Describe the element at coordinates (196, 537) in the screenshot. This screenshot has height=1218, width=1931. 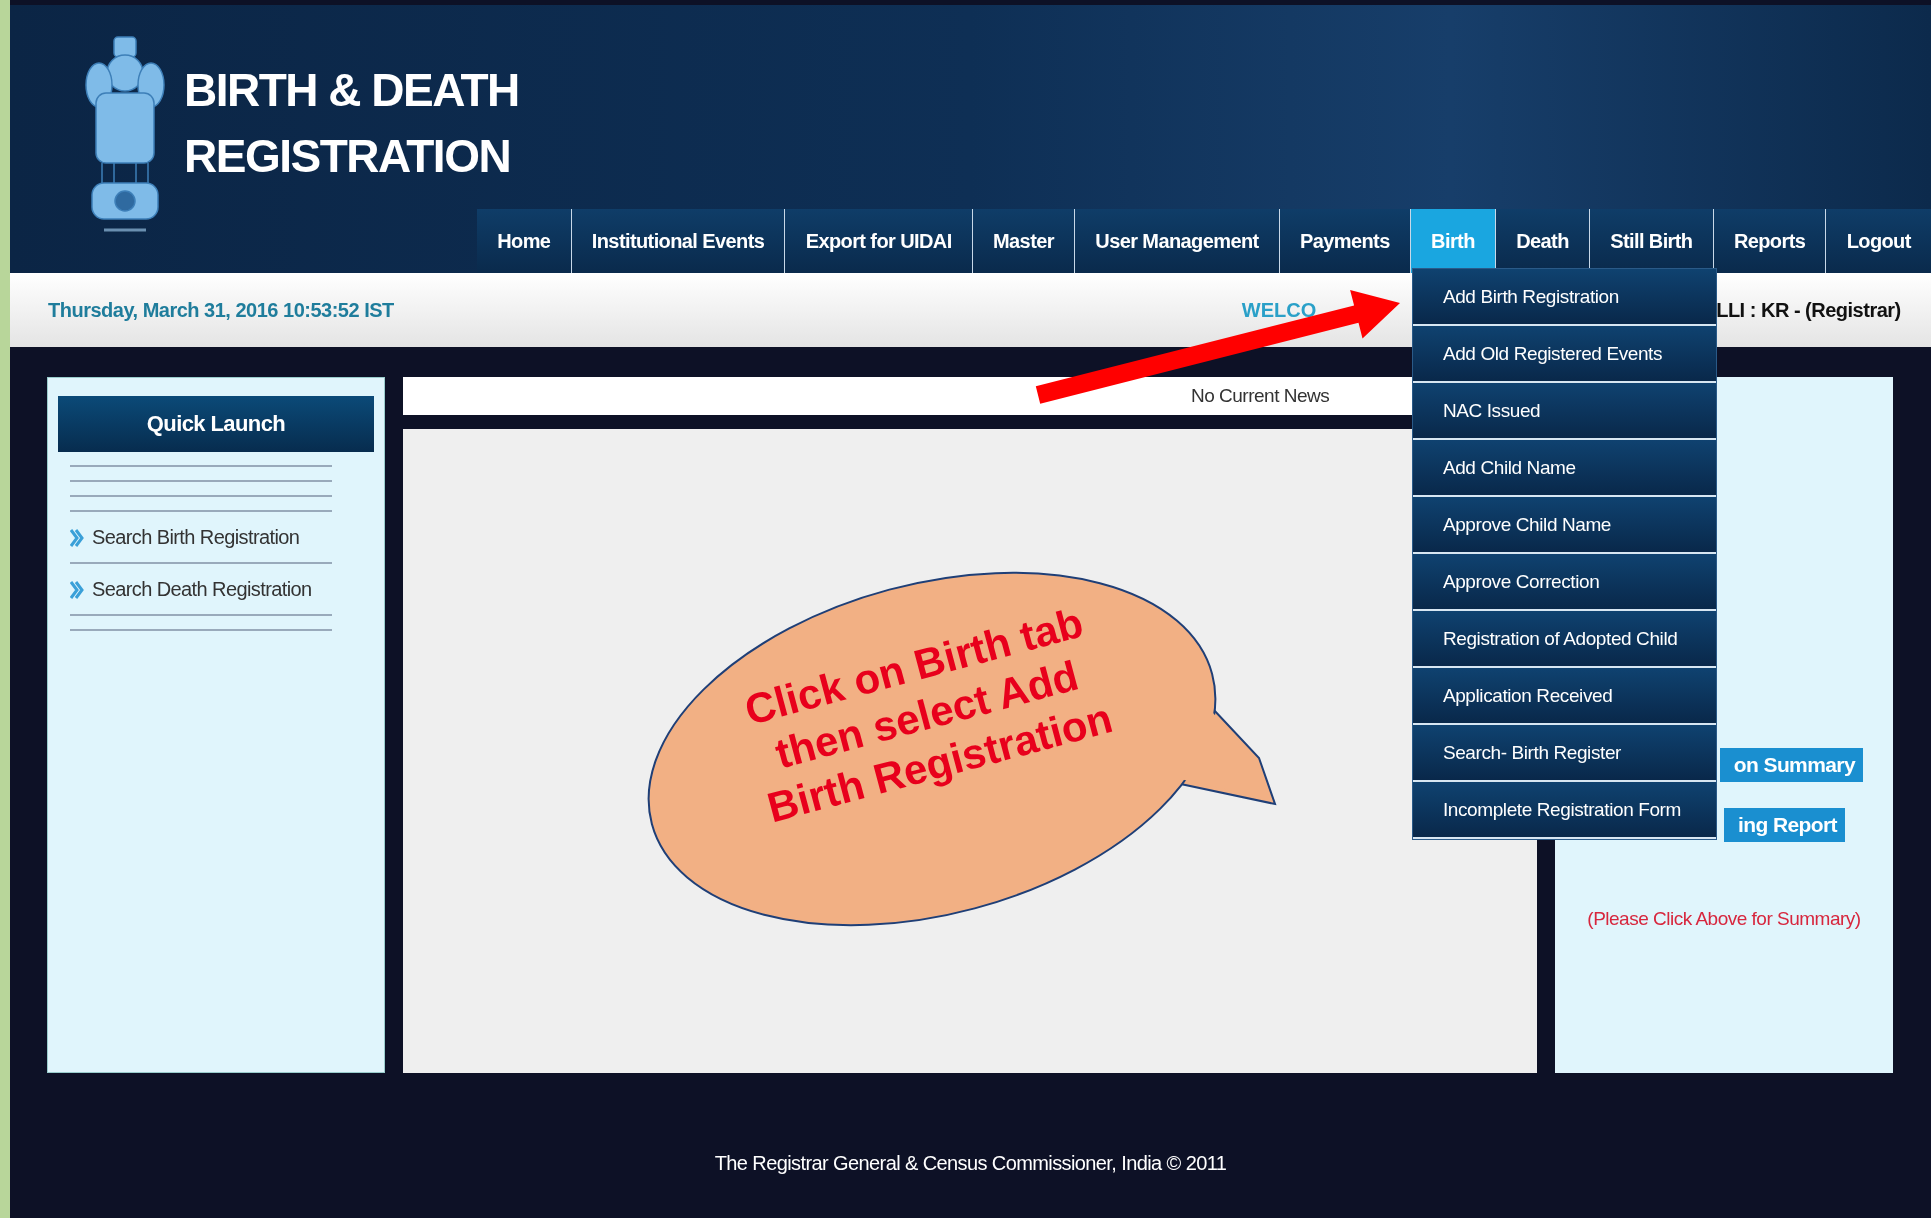
I see `quick-launch-link: Search Birth Registration` at that location.